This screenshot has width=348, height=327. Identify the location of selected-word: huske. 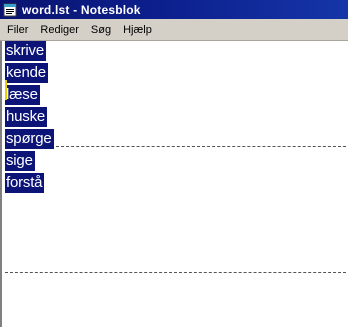
(26, 117).